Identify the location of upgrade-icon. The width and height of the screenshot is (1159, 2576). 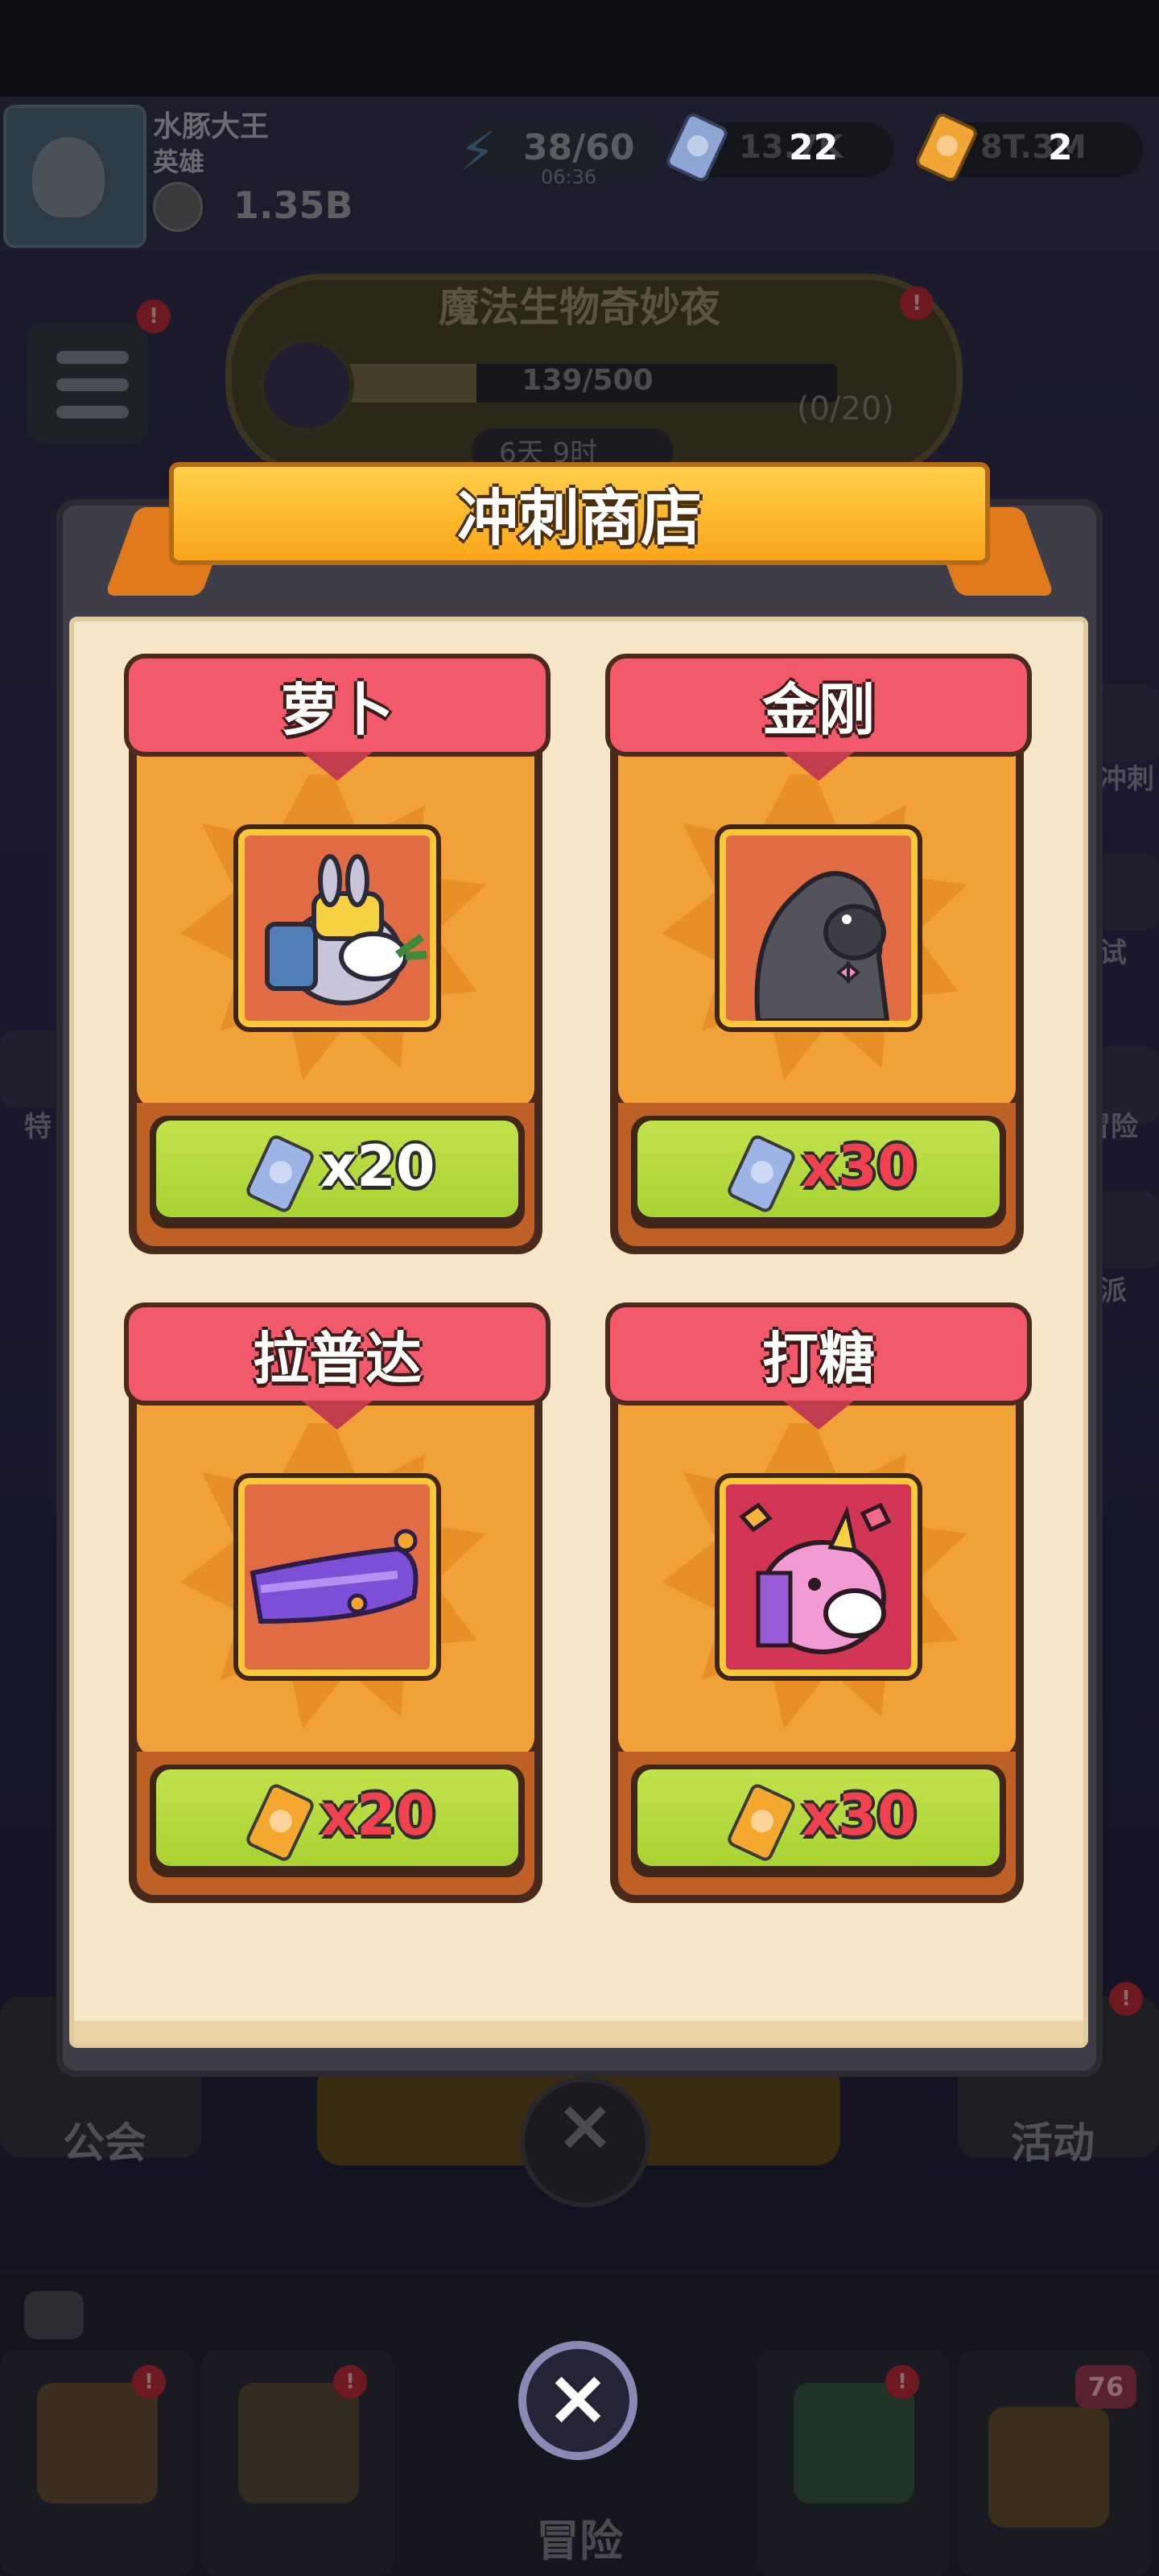
(854, 2443).